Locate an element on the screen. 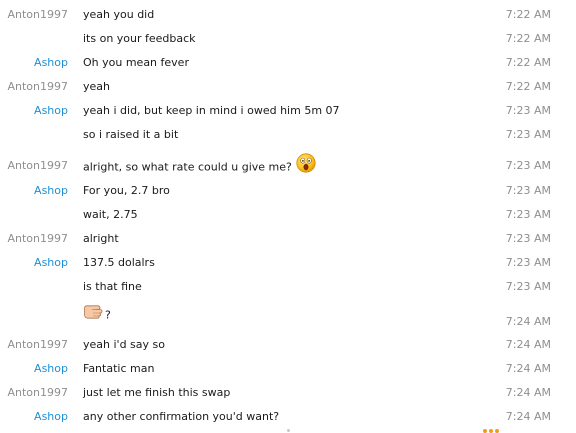 This screenshot has height=433, width=576. chat-message-row: Ashop For you, 2.7 bro 7:23 AM is located at coordinates (288, 190).